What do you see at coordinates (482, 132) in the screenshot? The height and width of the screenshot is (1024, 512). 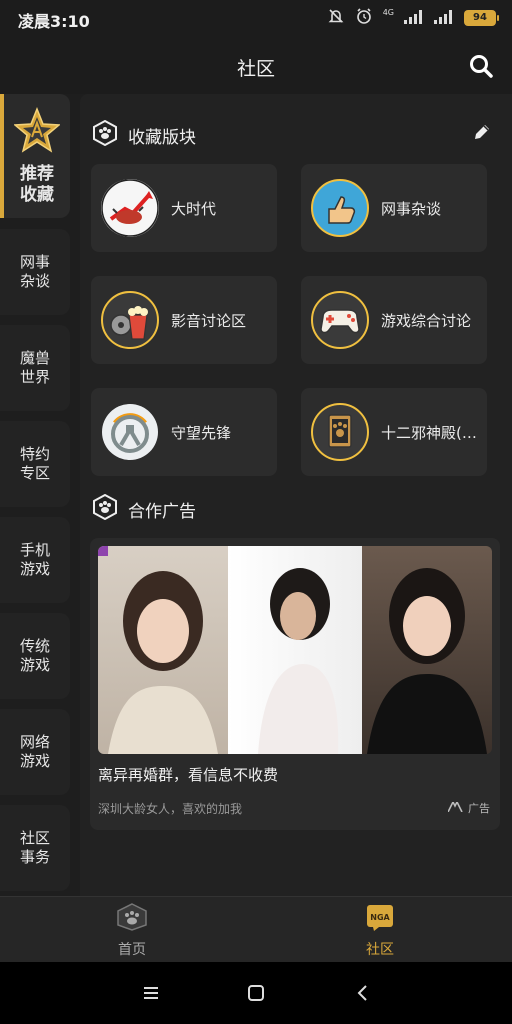 I see `edit-pencil-icon` at bounding box center [482, 132].